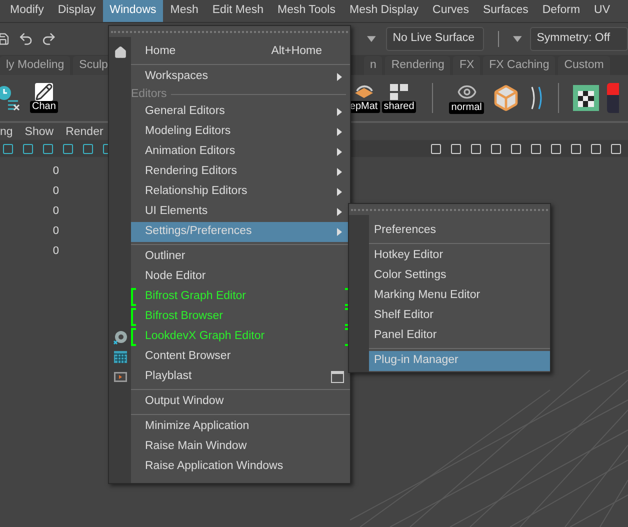  I want to click on menu-item: Color Settings, so click(459, 276).